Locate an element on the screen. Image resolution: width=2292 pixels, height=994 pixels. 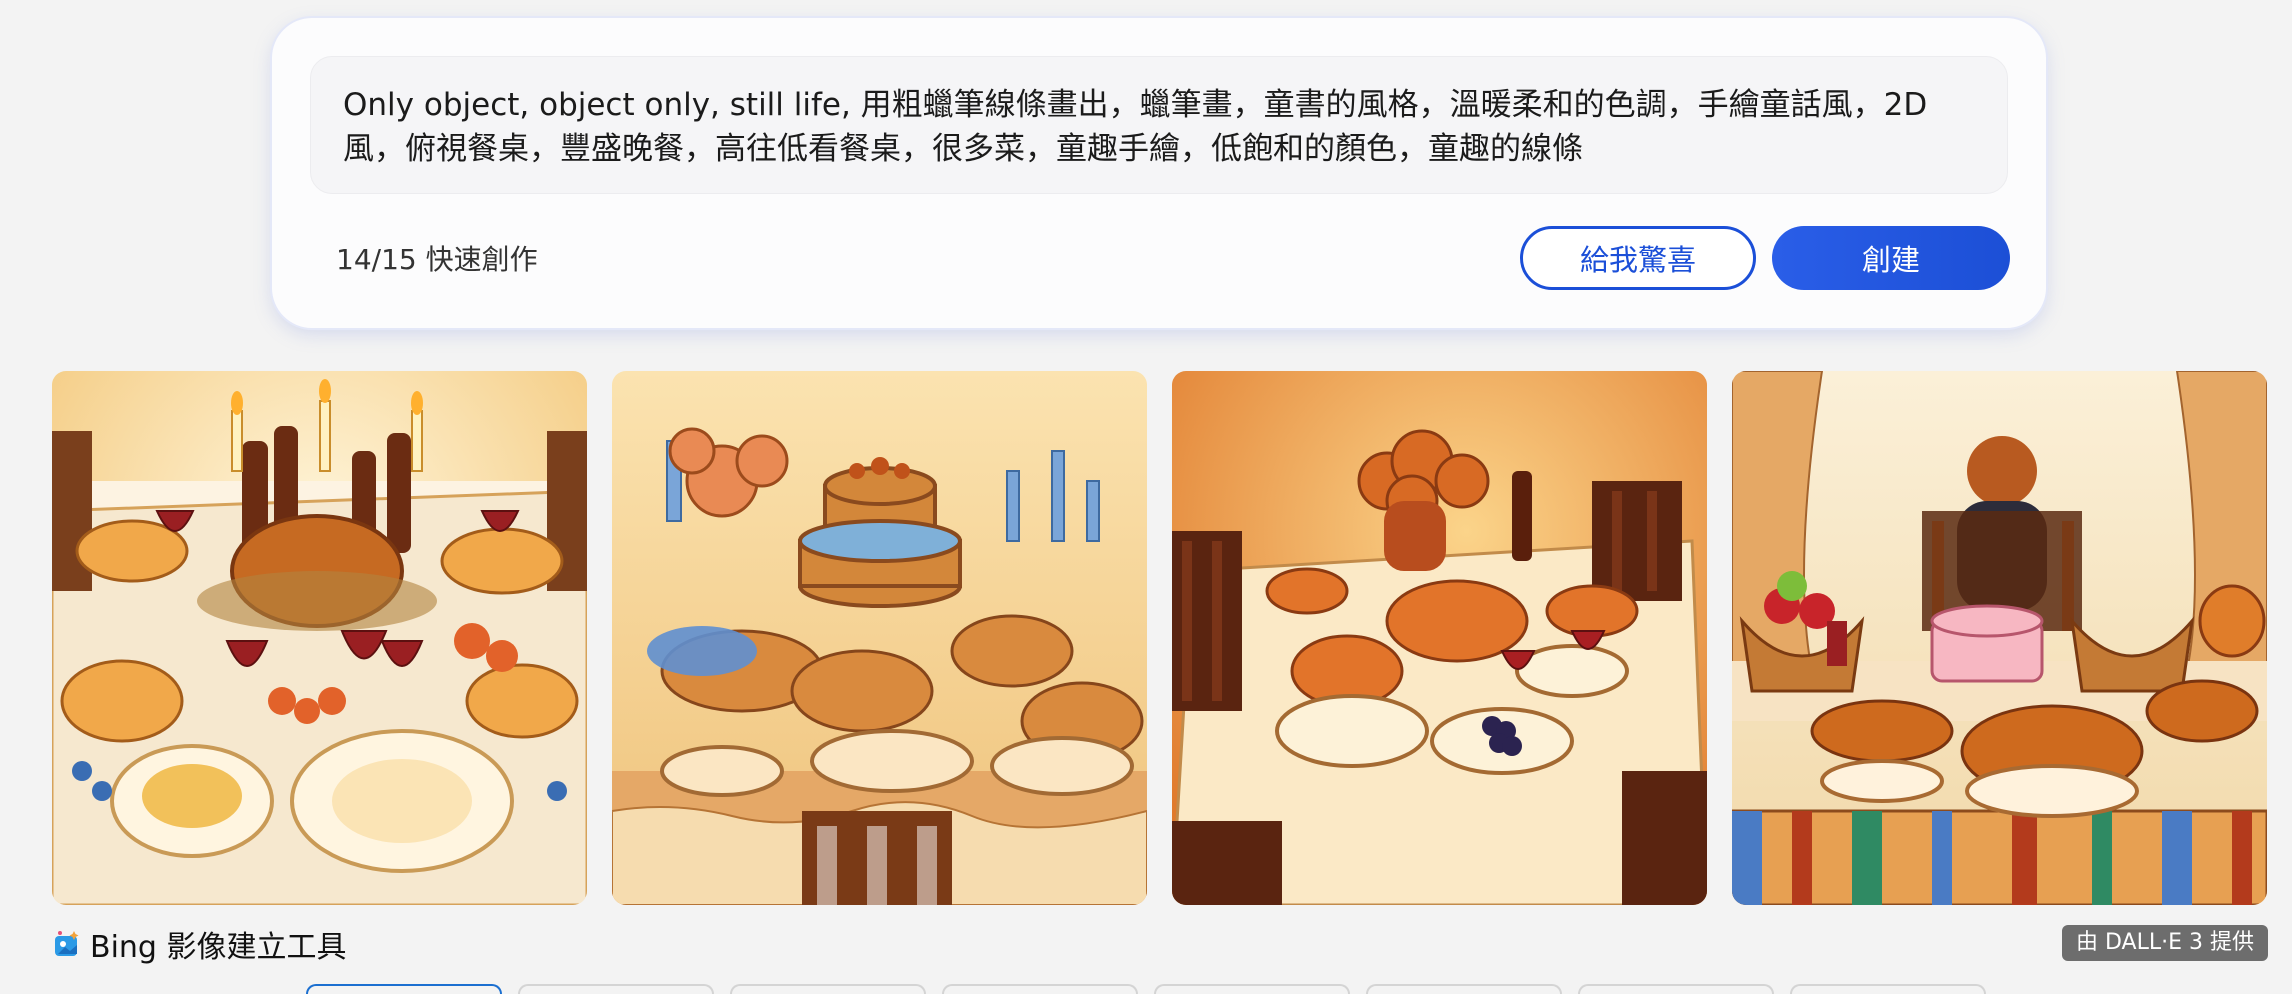
bing-image-creator-icon is located at coordinates (67, 943).